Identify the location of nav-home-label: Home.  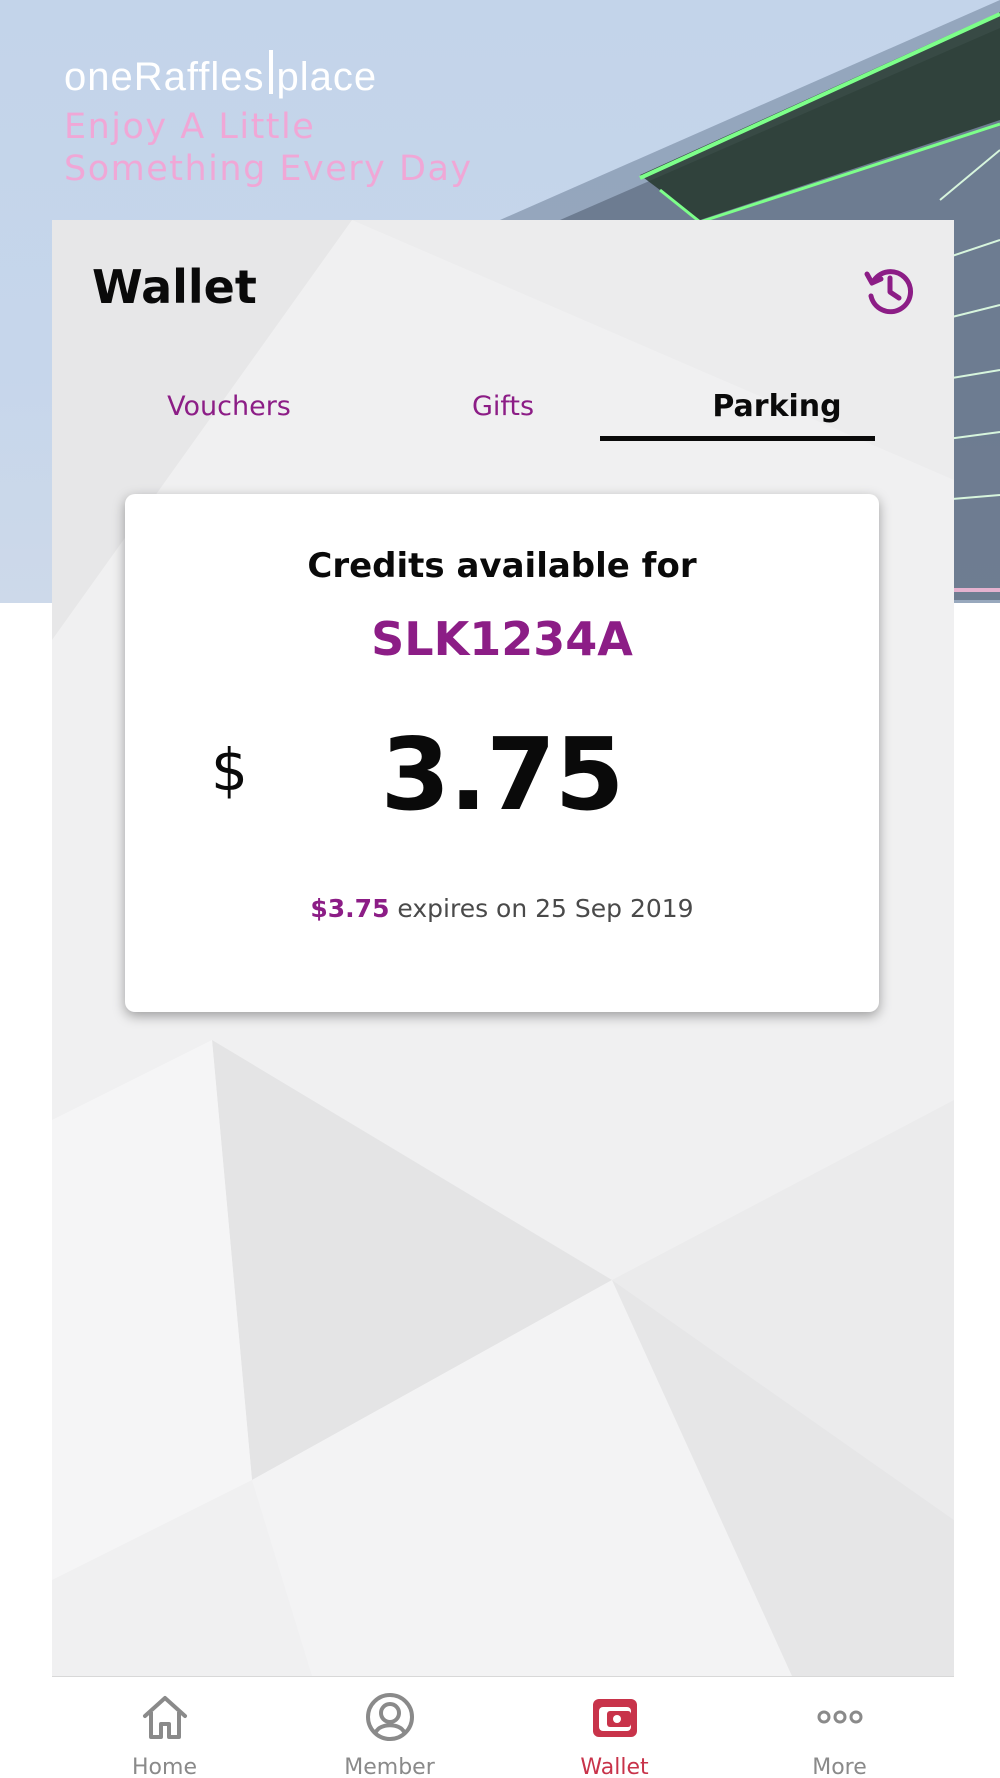
(164, 1766).